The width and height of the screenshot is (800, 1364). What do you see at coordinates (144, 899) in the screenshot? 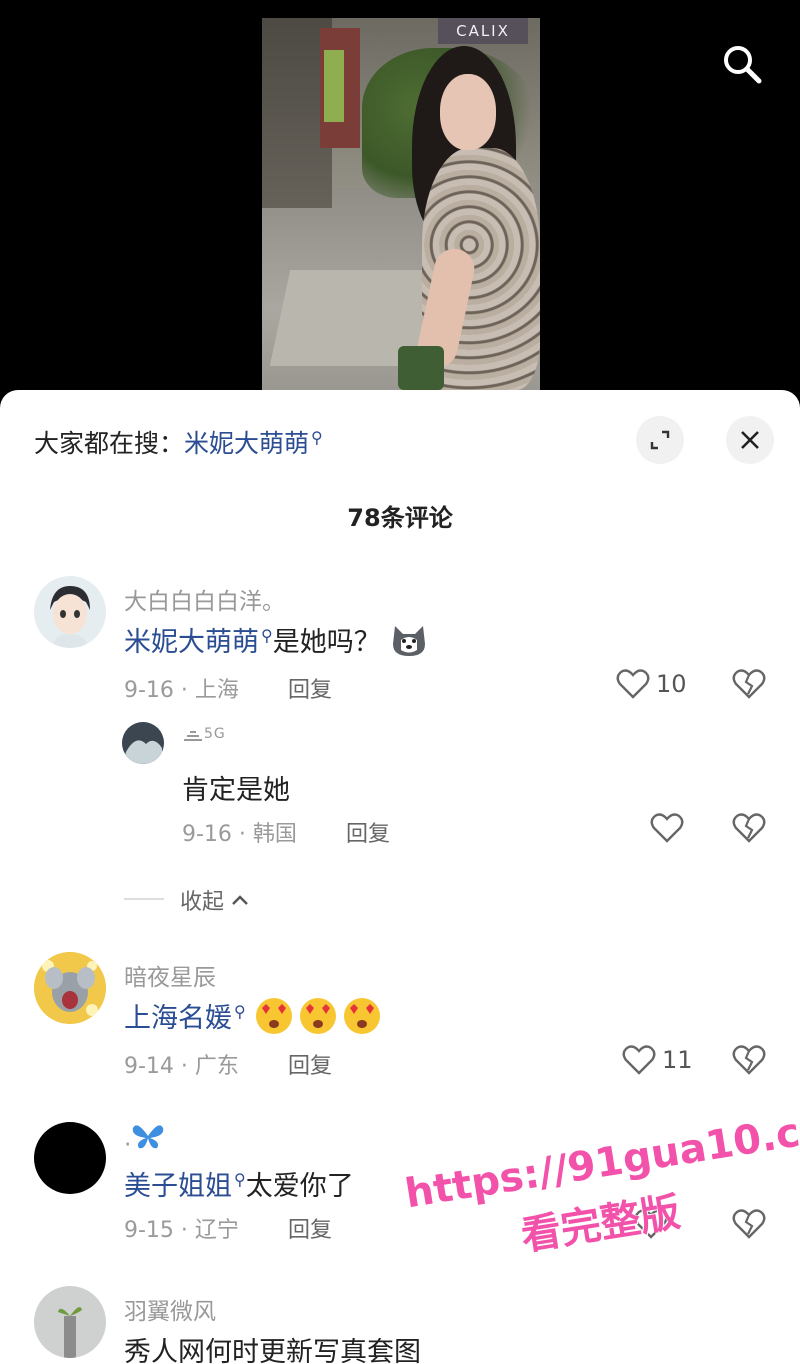
I see `collapse-divider` at bounding box center [144, 899].